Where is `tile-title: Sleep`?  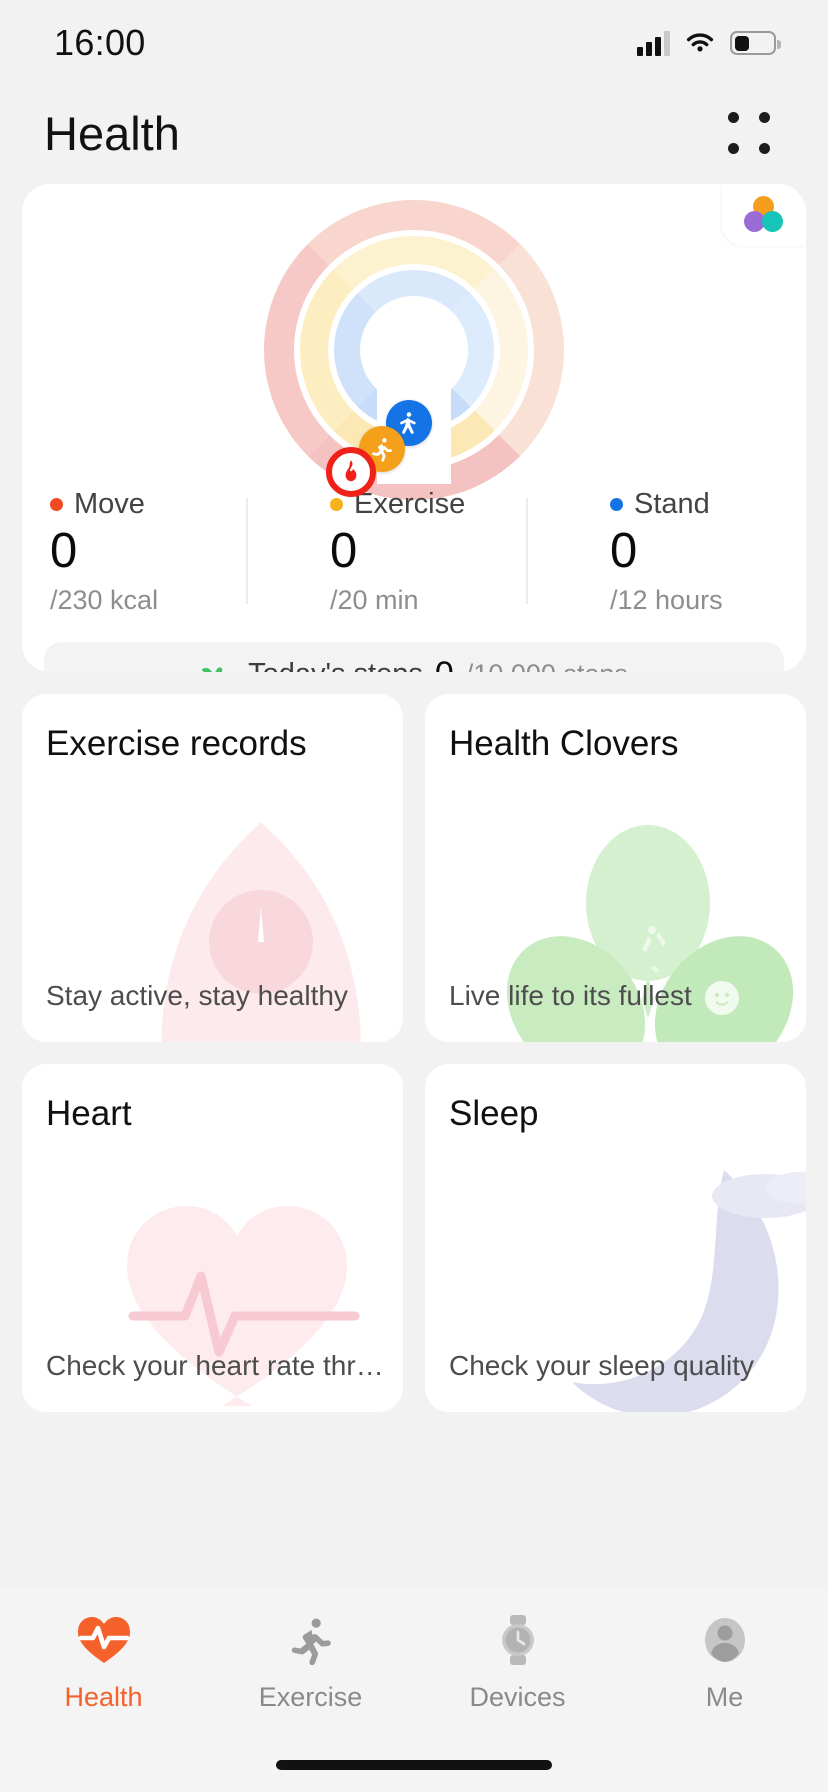
tile-title: Sleep is located at coordinates (494, 1113).